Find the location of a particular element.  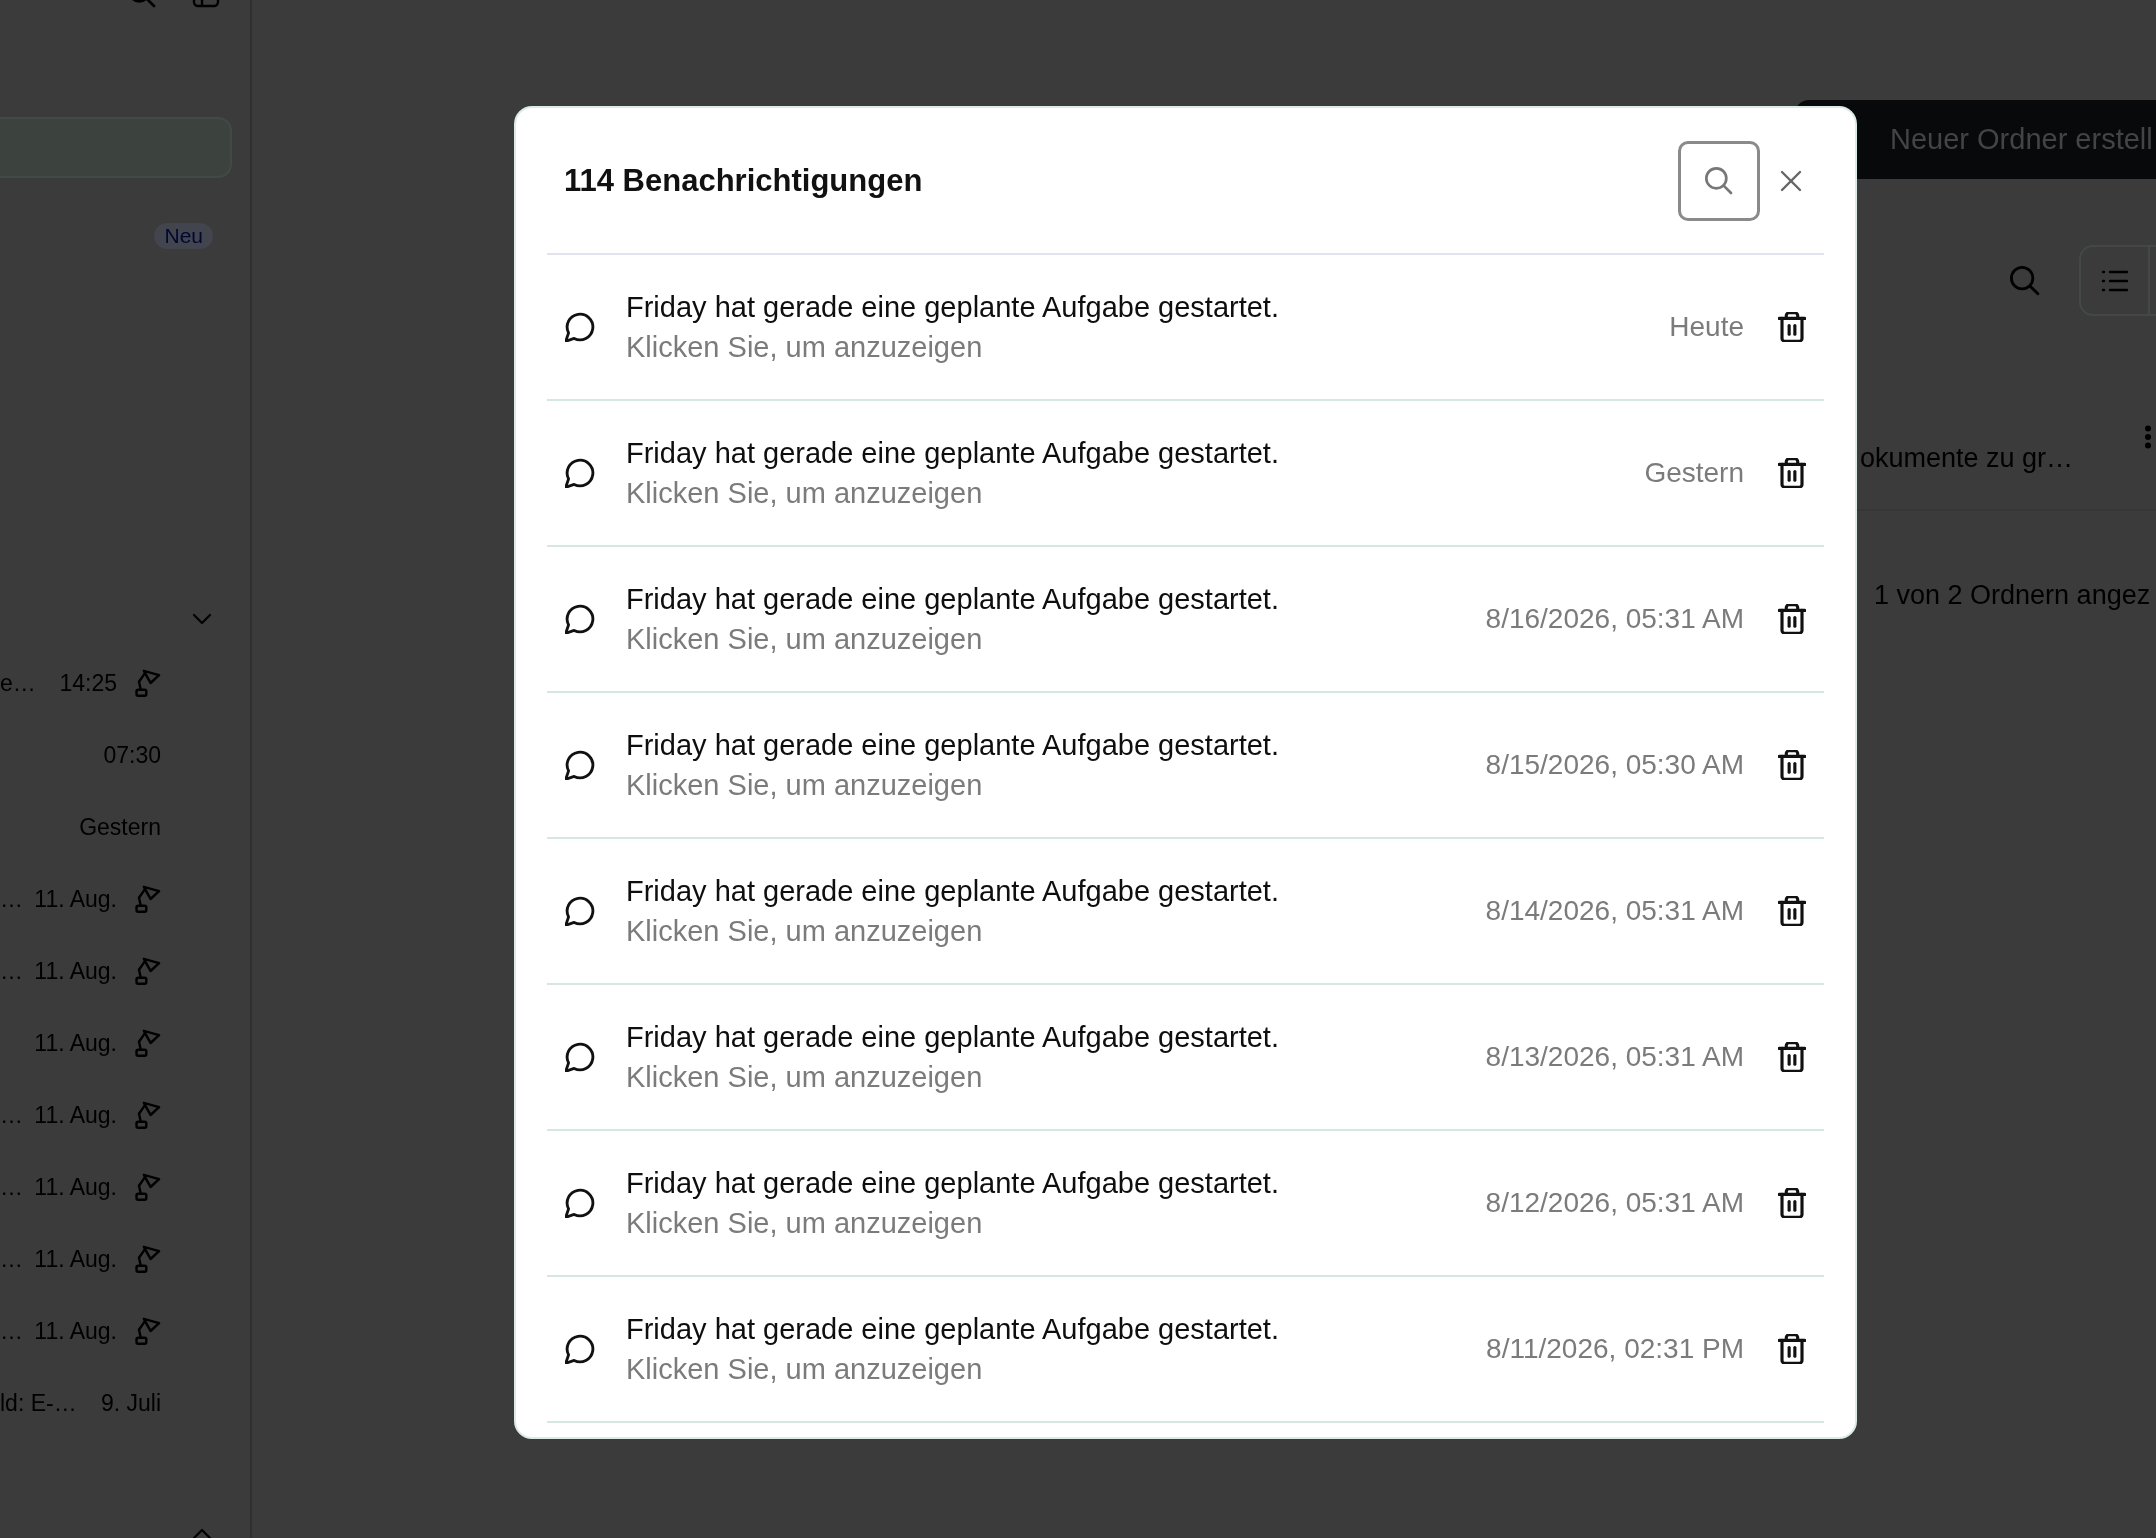

search-icon is located at coordinates (1719, 180).